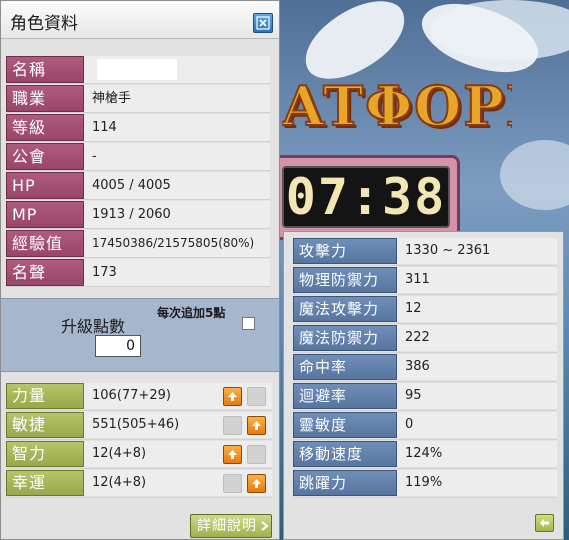 This screenshot has height=540, width=569. Describe the element at coordinates (45, 454) in the screenshot. I see `stat-label: 智力` at that location.